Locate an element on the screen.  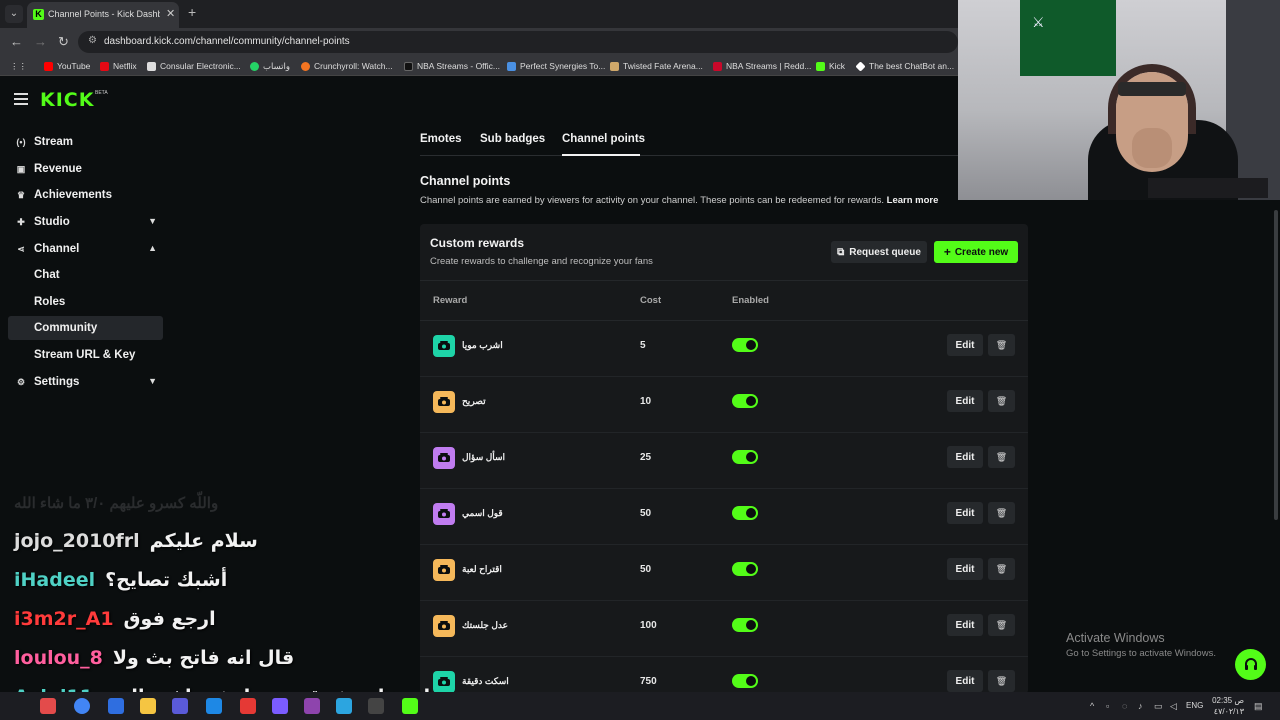
chat-text: قال انه فاتح بث ولا is located at coordinates (203, 658).